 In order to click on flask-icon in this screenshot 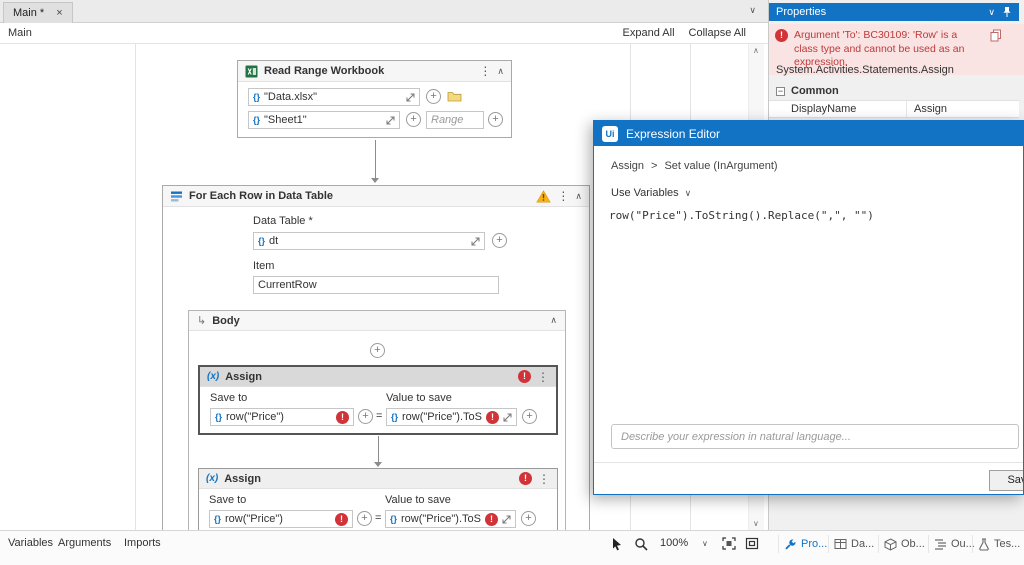, I will do `click(984, 544)`.